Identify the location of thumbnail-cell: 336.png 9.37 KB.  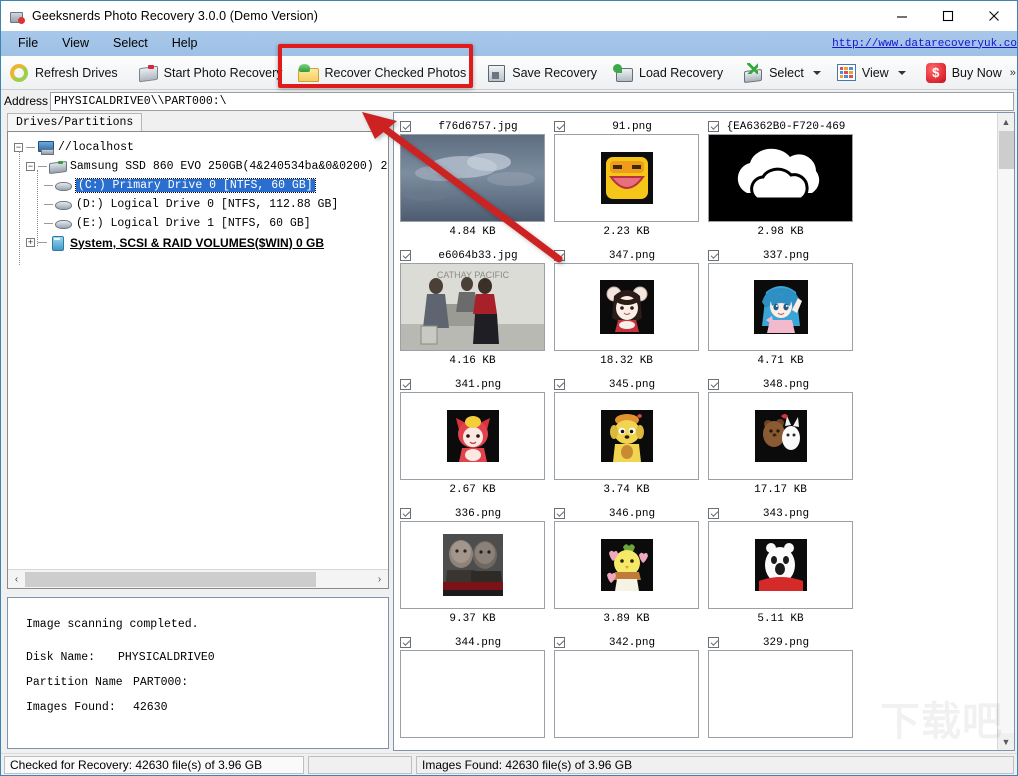
(472, 567).